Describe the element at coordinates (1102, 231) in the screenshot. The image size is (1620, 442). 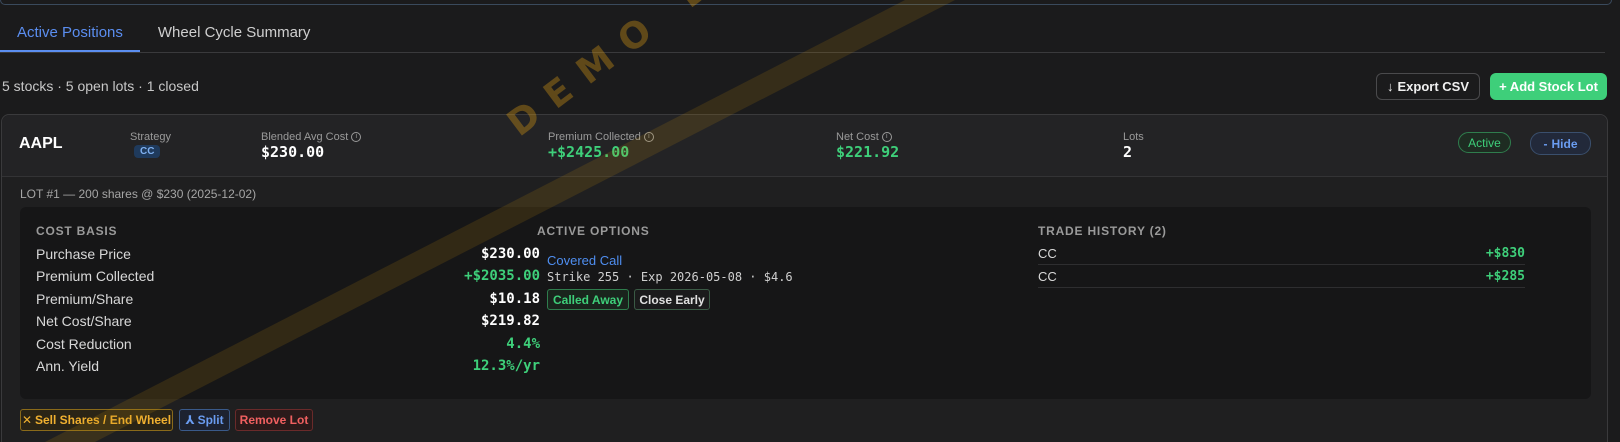
I see `trade-history-title: TRADE HISTORY (2)` at that location.